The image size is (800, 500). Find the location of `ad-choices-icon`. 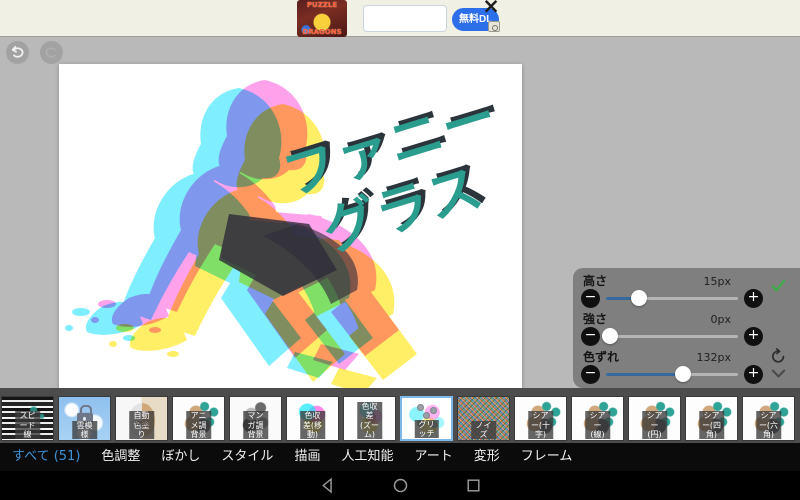

ad-choices-icon is located at coordinates (494, 26).